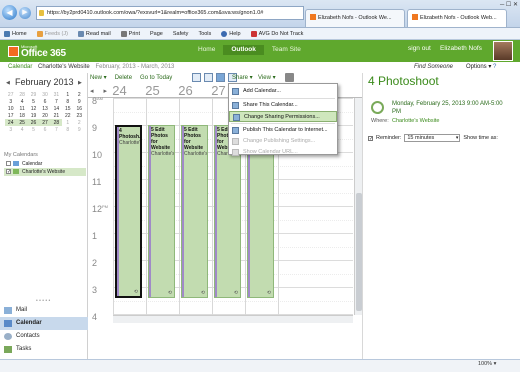  I want to click on mini-cal-prev: ◀, so click(8, 83).